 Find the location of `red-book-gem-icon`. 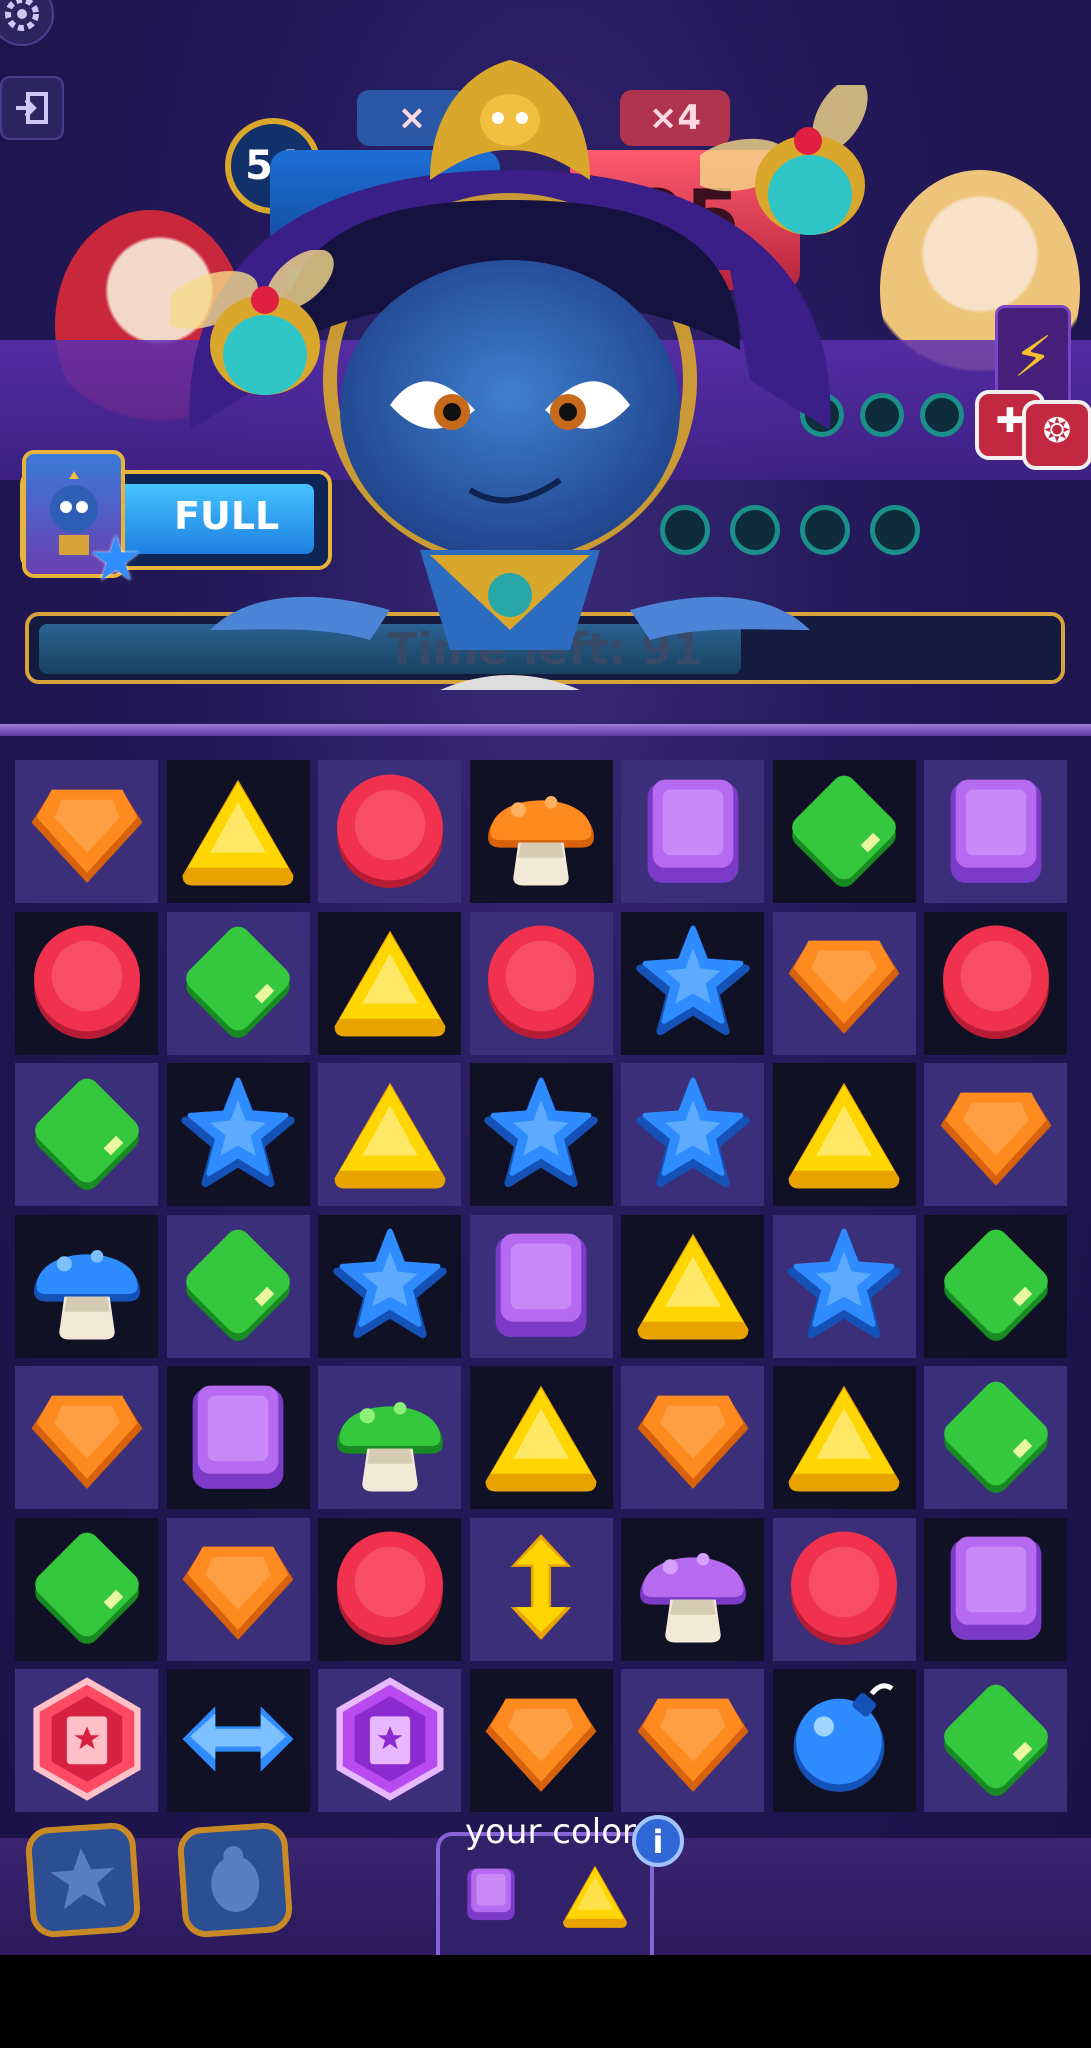

red-book-gem-icon is located at coordinates (87, 1741).